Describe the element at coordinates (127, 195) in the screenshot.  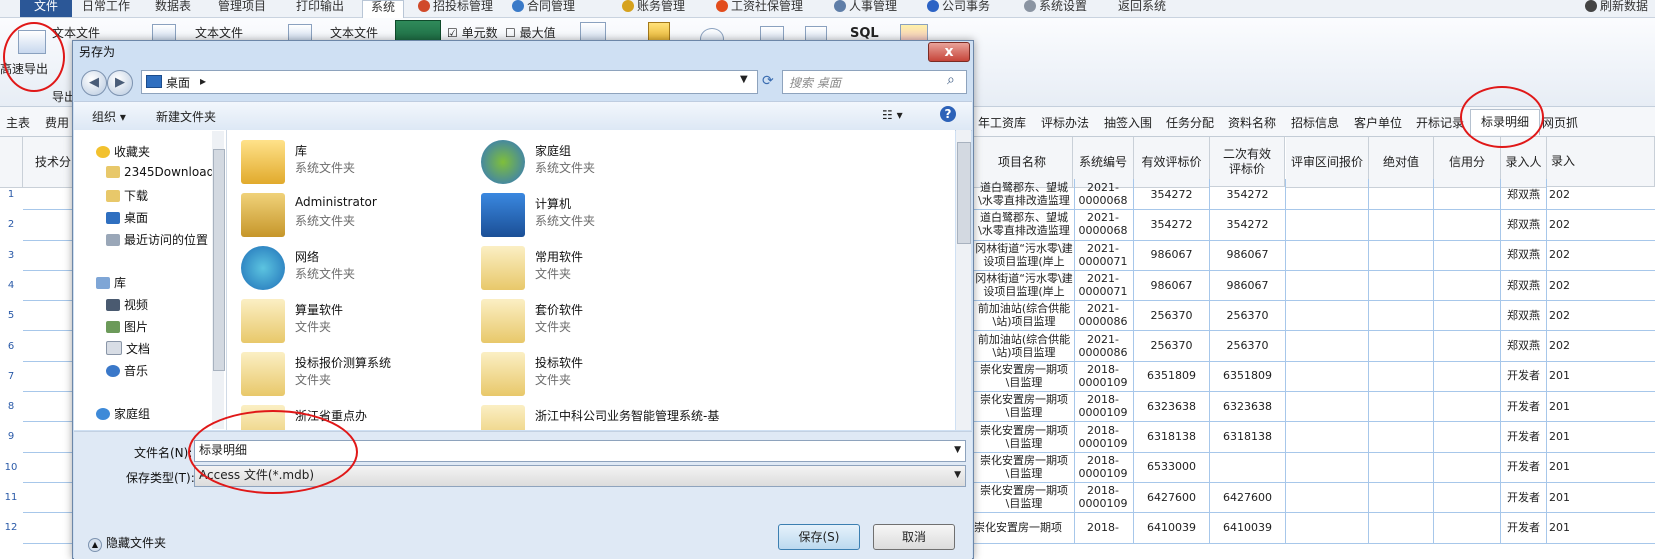
I see `nav-downloads: 下载` at that location.